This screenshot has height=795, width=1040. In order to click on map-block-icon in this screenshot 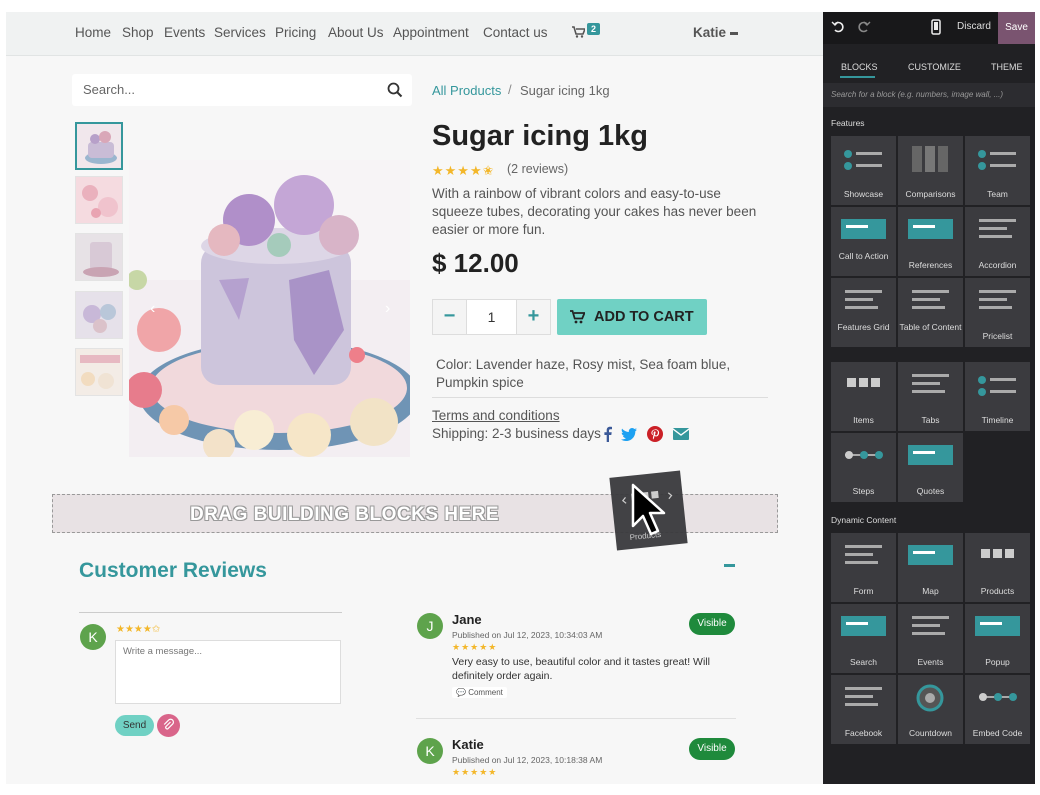, I will do `click(930, 555)`.